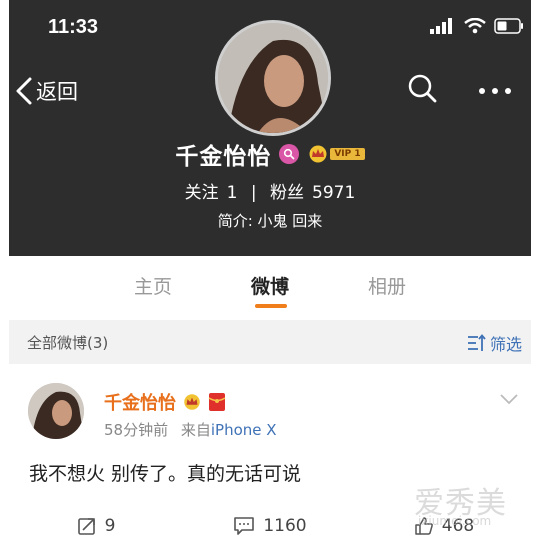 Image resolution: width=540 pixels, height=545 pixels. I want to click on post-avatar, so click(56, 411).